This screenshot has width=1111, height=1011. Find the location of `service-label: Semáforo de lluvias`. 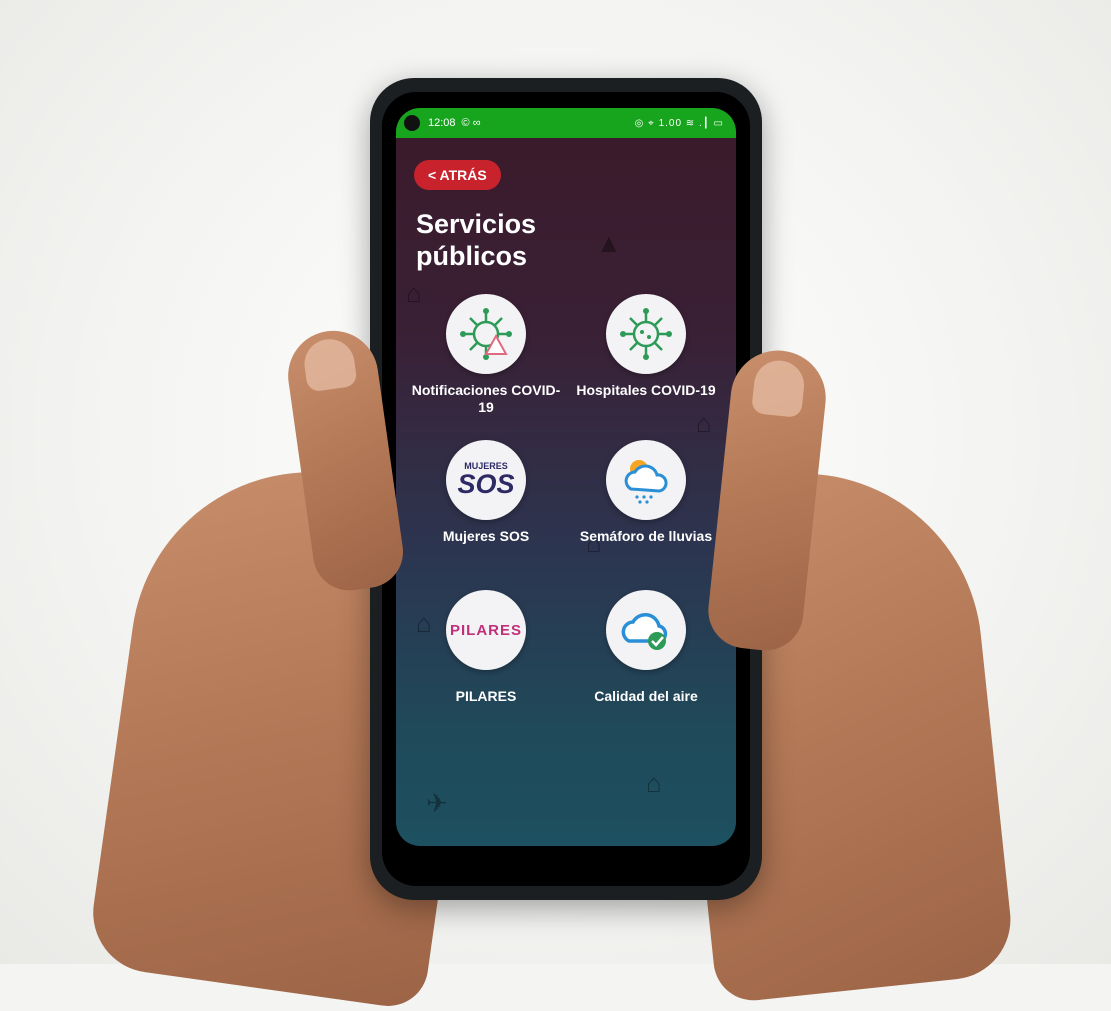

service-label: Semáforo de lluvias is located at coordinates (646, 536).